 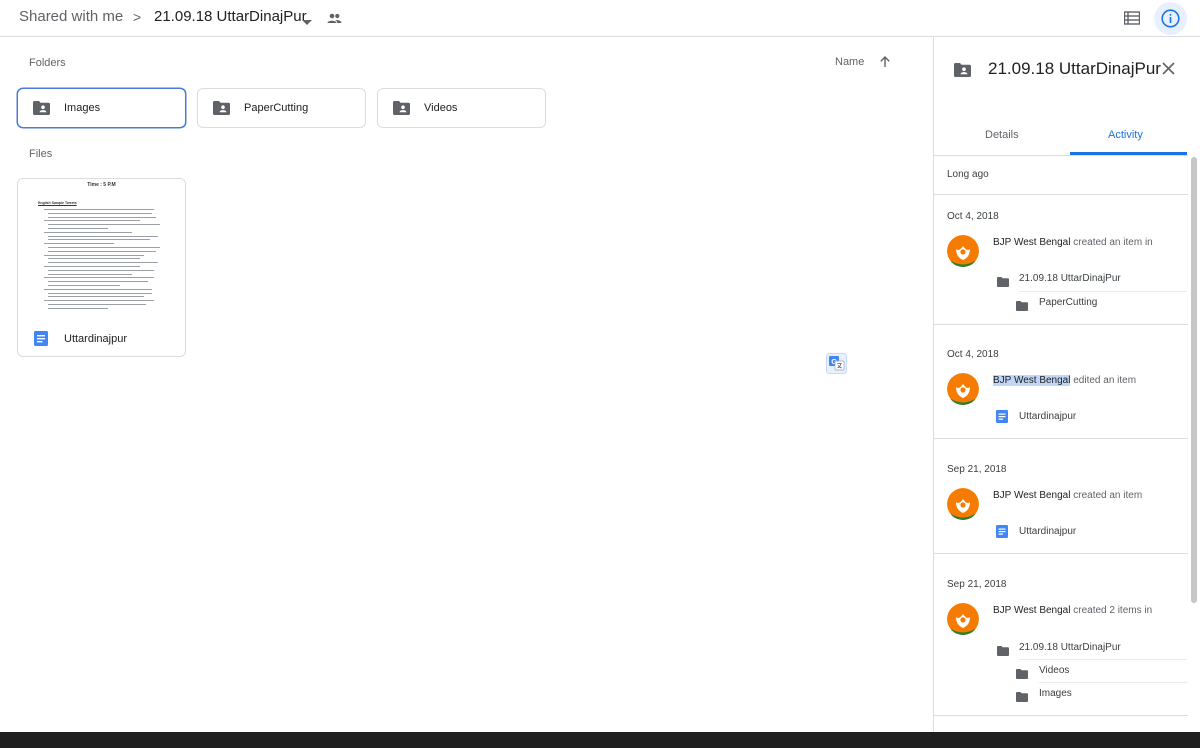 What do you see at coordinates (968, 174) in the screenshot?
I see `activity-section-label: Long ago` at bounding box center [968, 174].